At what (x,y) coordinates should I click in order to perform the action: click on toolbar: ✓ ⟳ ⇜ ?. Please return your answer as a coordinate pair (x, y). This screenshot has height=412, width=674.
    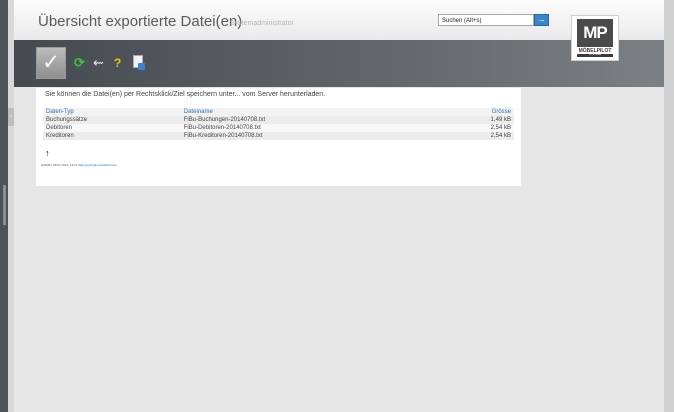
    Looking at the image, I should click on (339, 63).